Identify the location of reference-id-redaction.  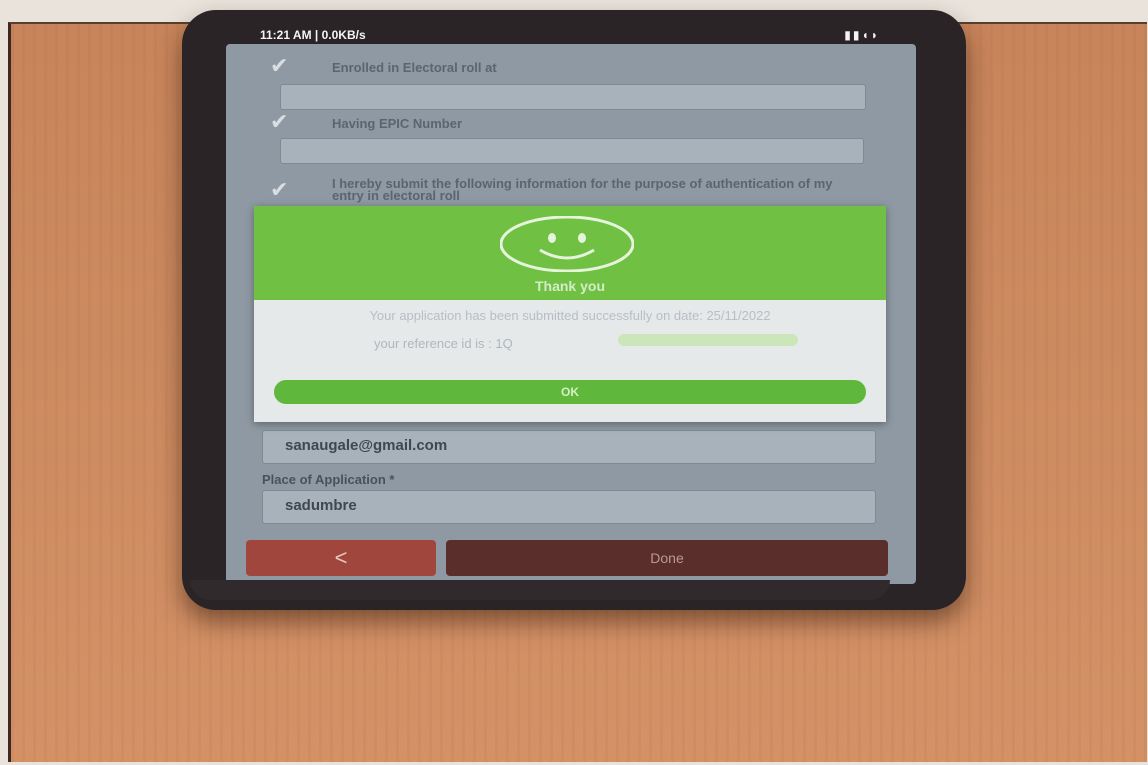
(708, 340).